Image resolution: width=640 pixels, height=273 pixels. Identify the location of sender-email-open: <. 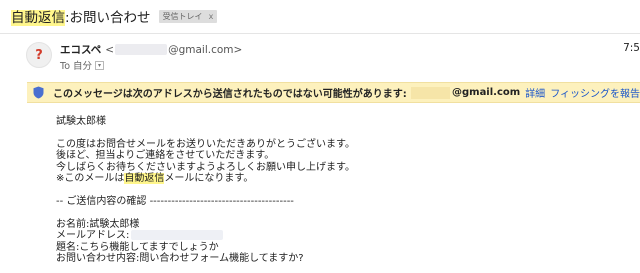
(110, 49).